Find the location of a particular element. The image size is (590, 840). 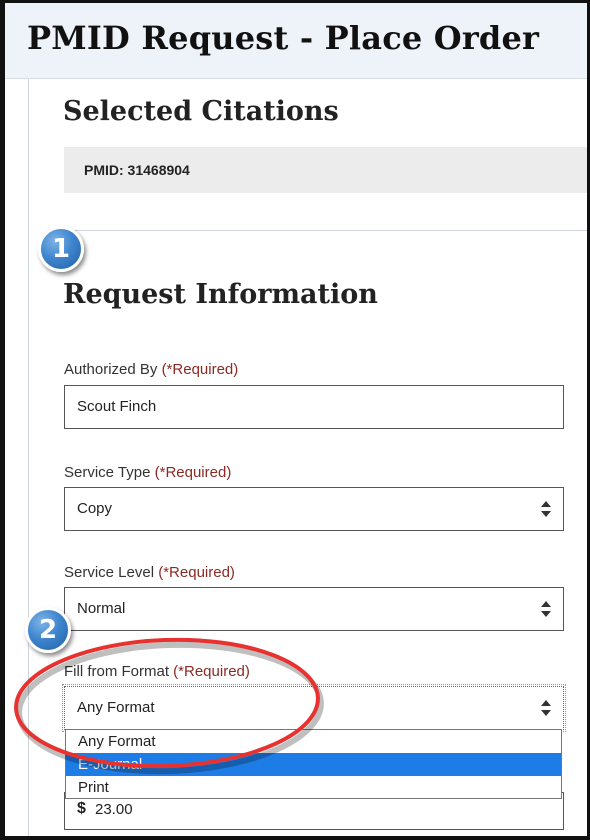

fill-from-format-label-text: Fill from Format is located at coordinates (116, 671).